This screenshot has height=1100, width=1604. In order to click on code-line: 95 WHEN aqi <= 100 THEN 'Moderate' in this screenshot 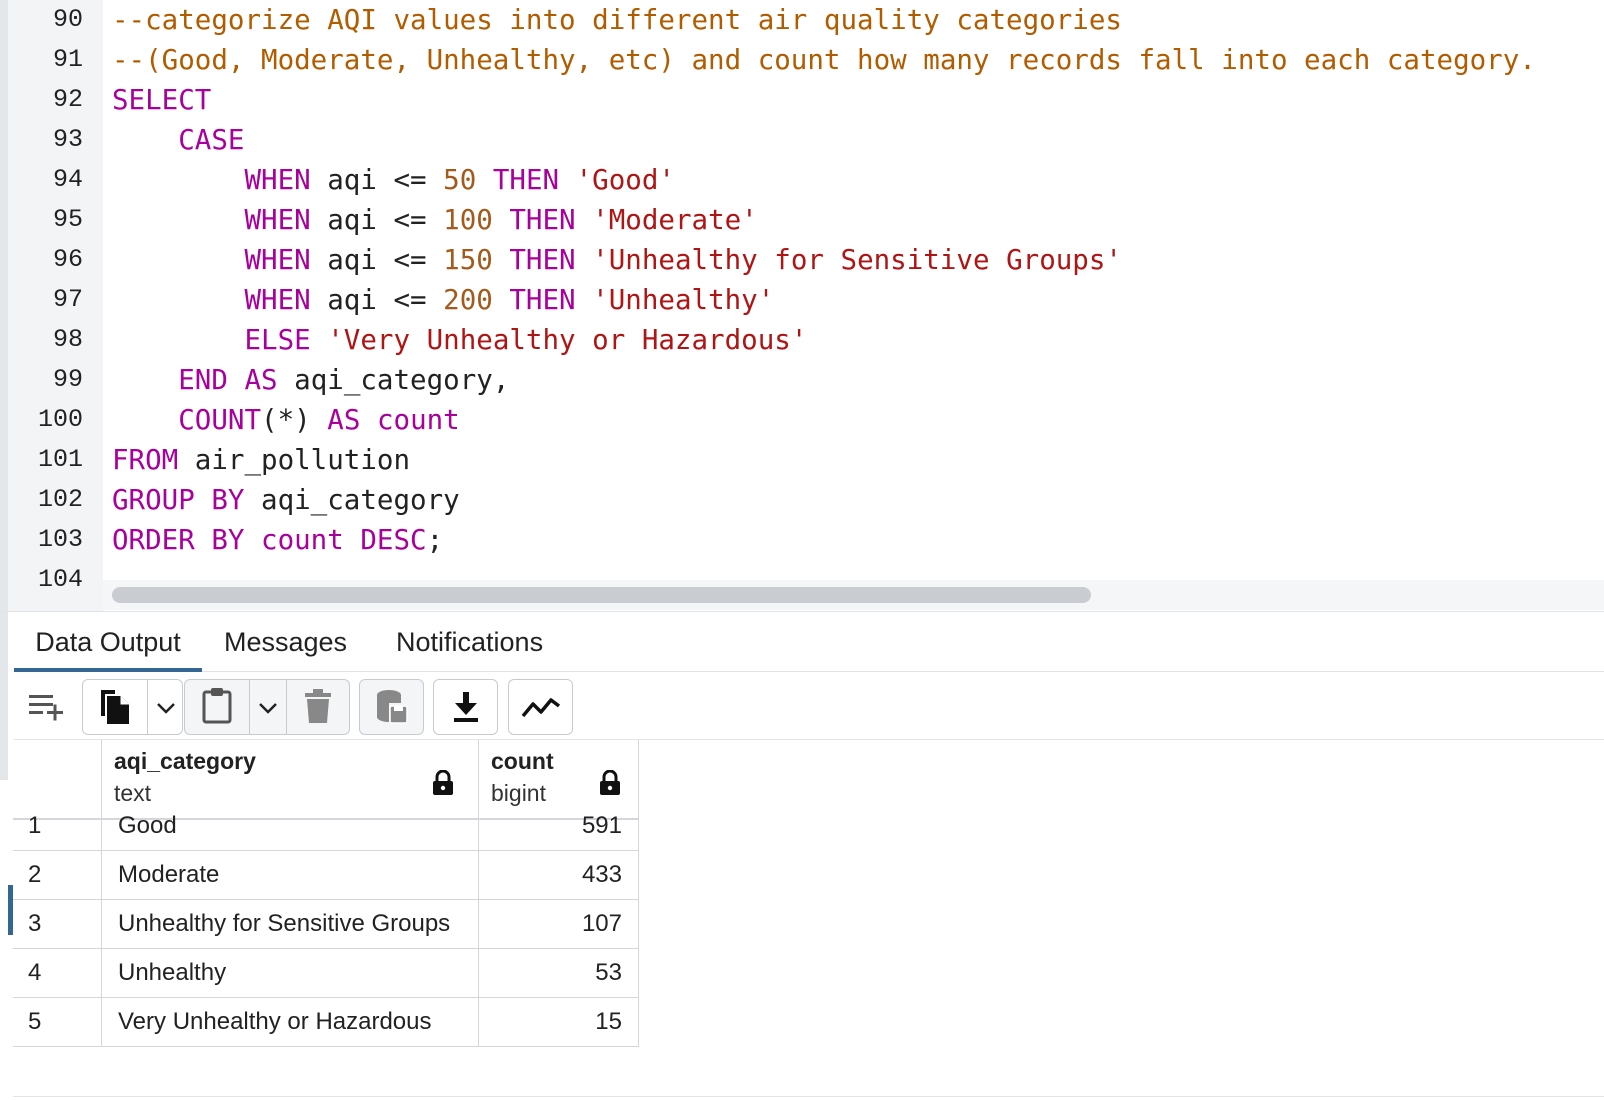, I will do `click(802, 220)`.